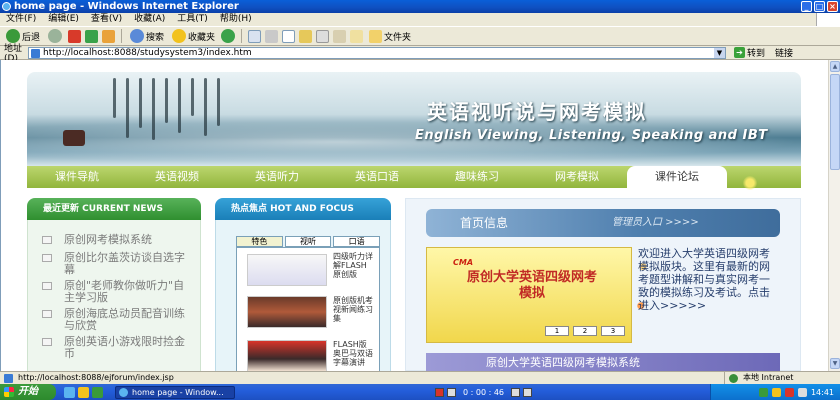 This screenshot has width=840, height=400. What do you see at coordinates (353, 309) in the screenshot?
I see `focus-caption: 原创版机考视新闻练习集` at bounding box center [353, 309].